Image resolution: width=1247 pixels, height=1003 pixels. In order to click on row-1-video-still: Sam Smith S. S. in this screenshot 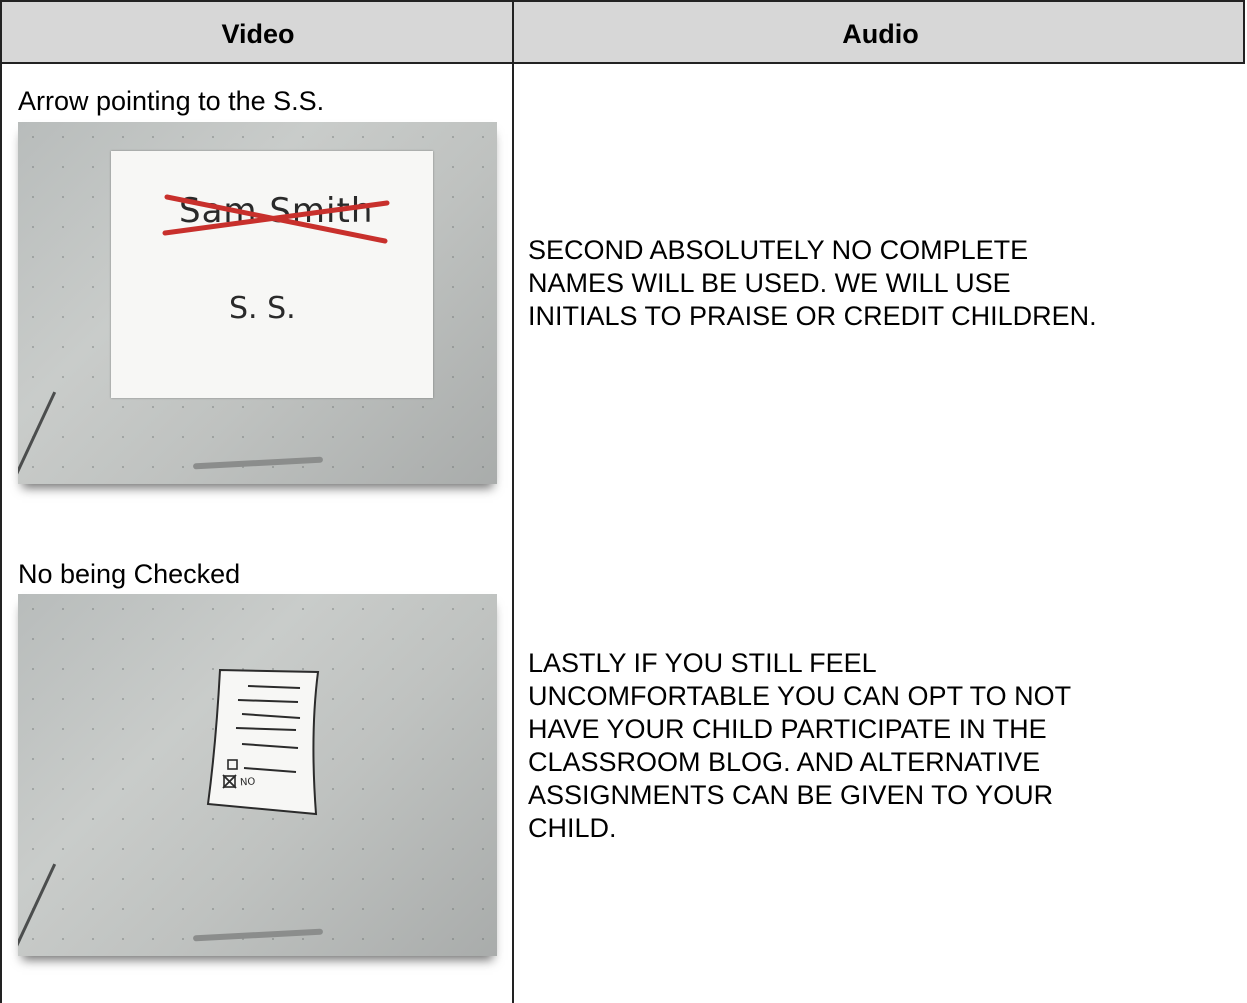, I will do `click(257, 303)`.